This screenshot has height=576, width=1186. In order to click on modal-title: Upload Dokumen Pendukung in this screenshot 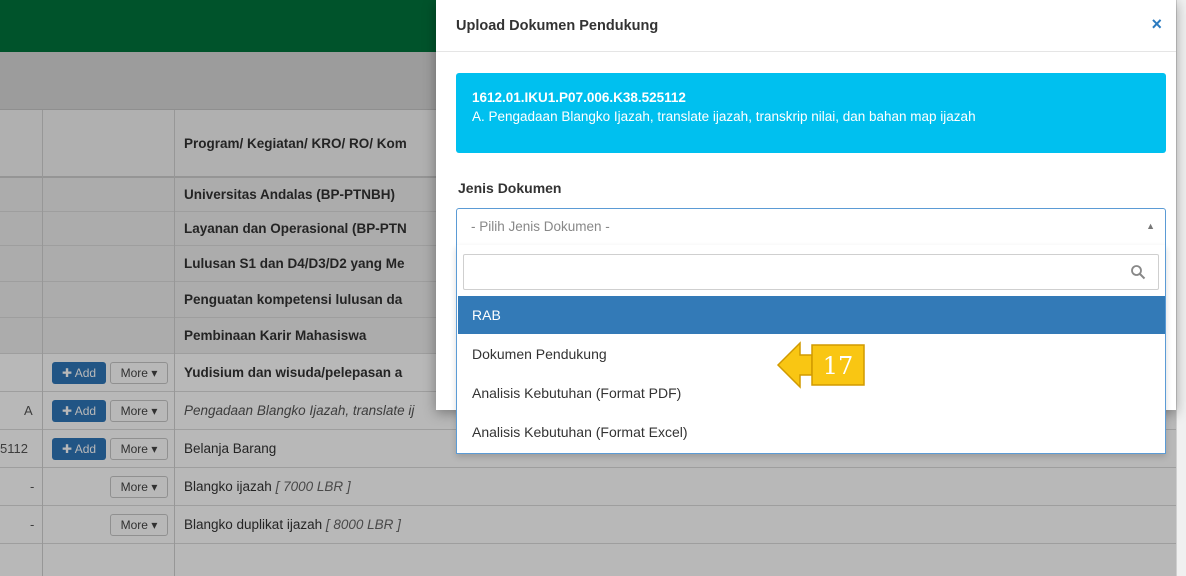, I will do `click(557, 26)`.